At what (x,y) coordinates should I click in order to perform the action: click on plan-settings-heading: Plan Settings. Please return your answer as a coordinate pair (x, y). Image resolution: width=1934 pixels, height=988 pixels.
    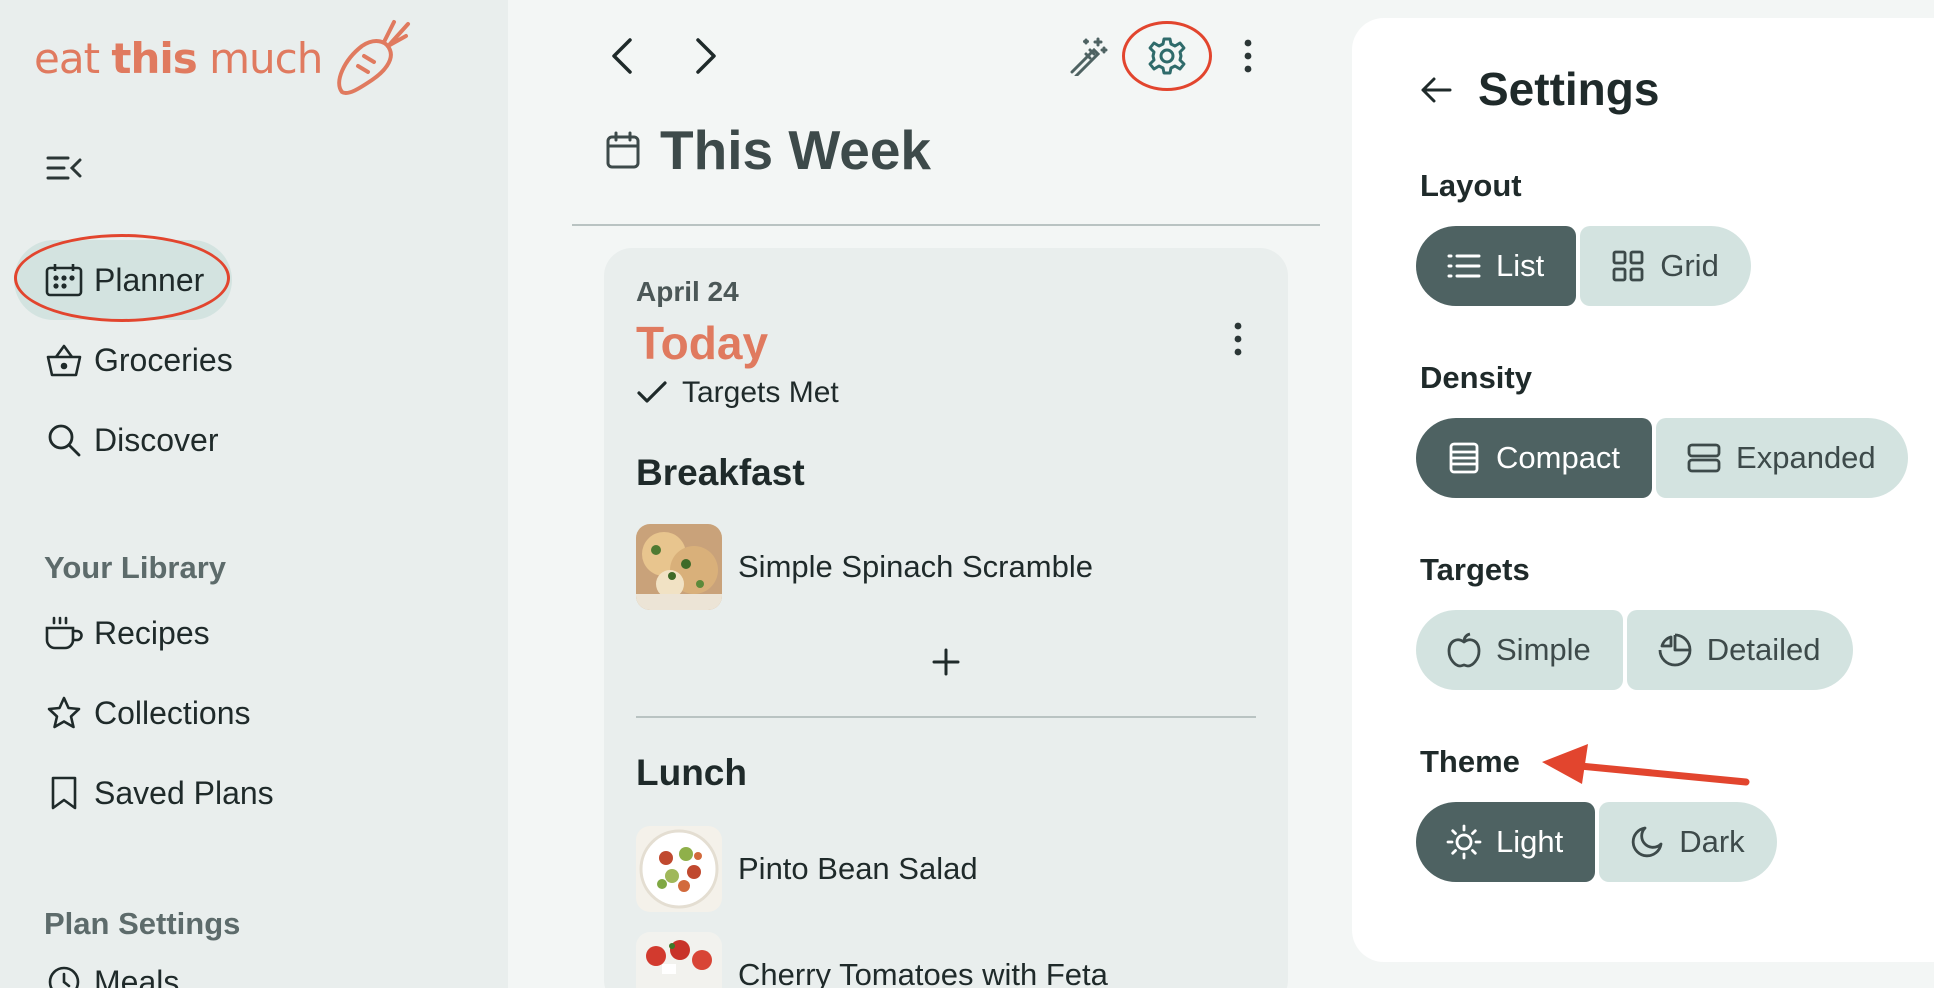
    Looking at the image, I should click on (142, 923).